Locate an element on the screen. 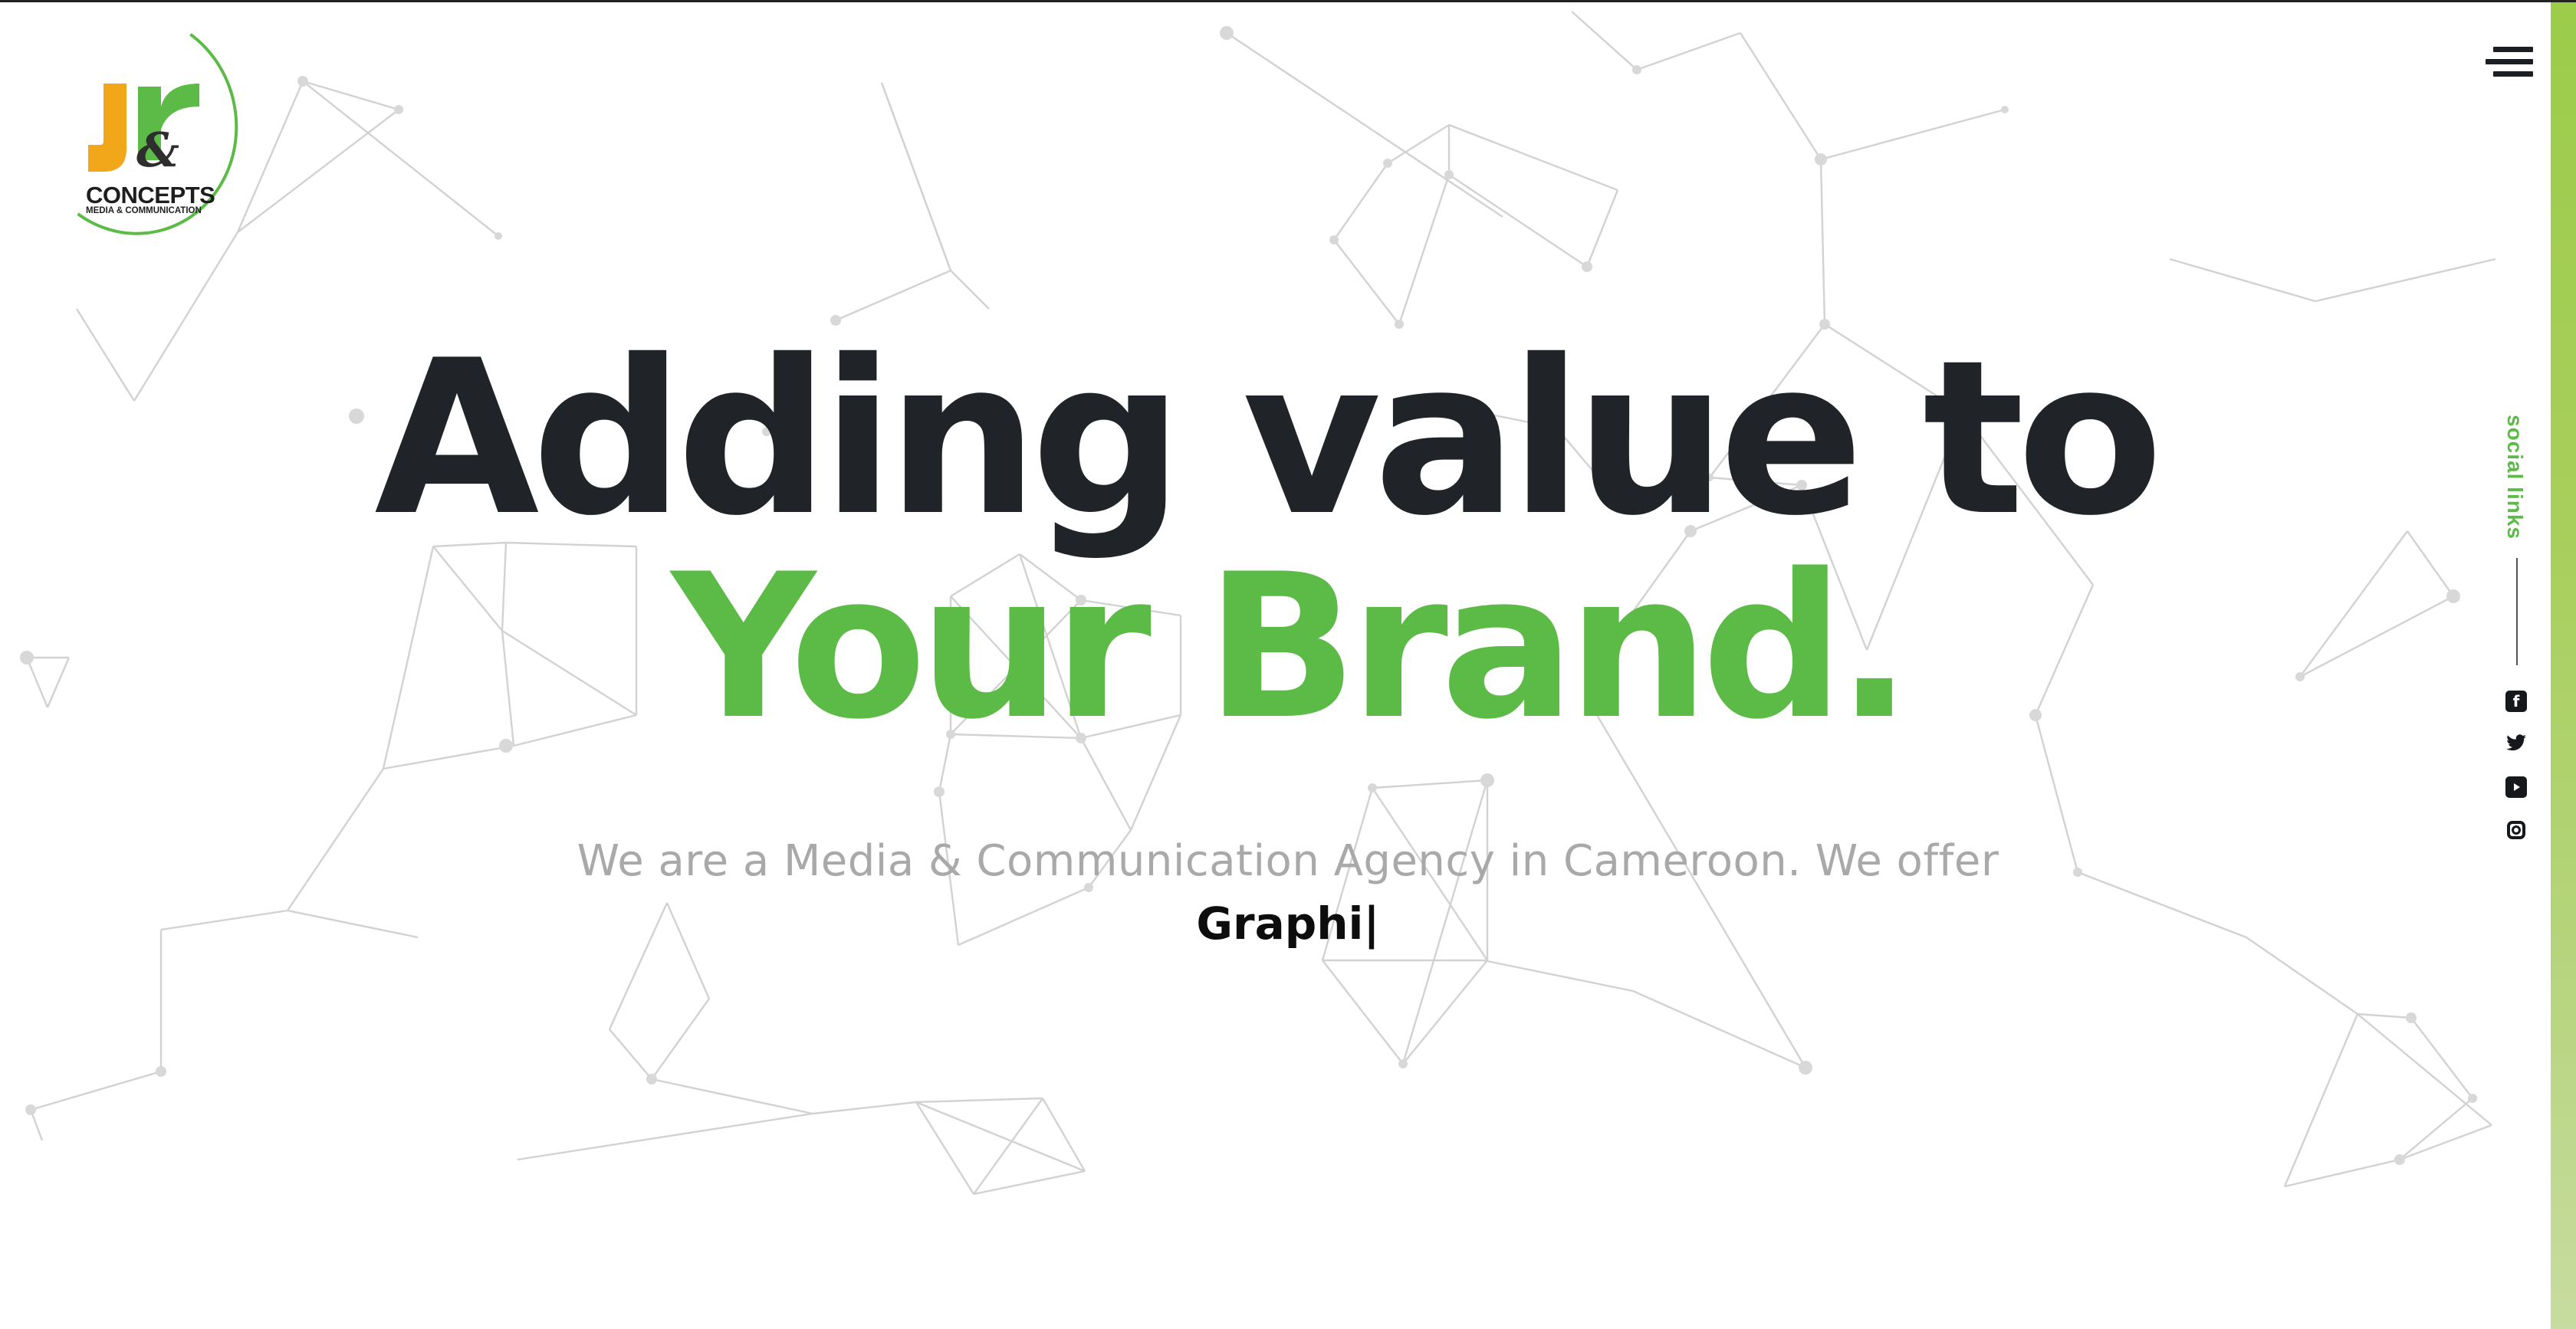  jr-logo-icon: & is located at coordinates (143, 131).